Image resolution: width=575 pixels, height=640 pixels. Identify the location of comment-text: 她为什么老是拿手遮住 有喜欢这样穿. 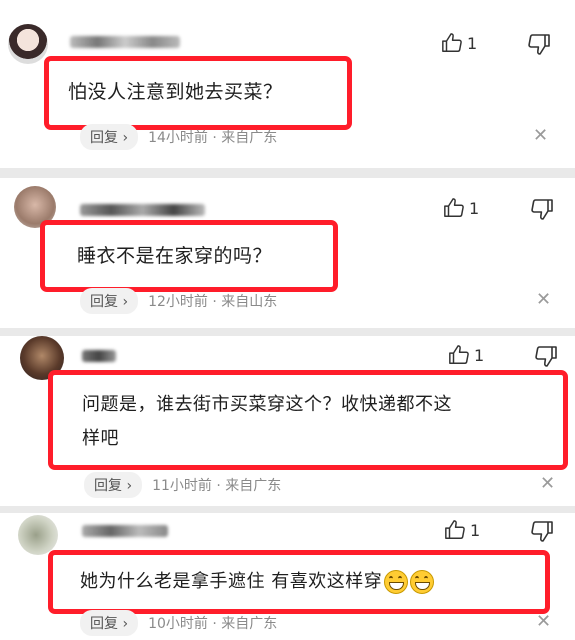
(257, 582).